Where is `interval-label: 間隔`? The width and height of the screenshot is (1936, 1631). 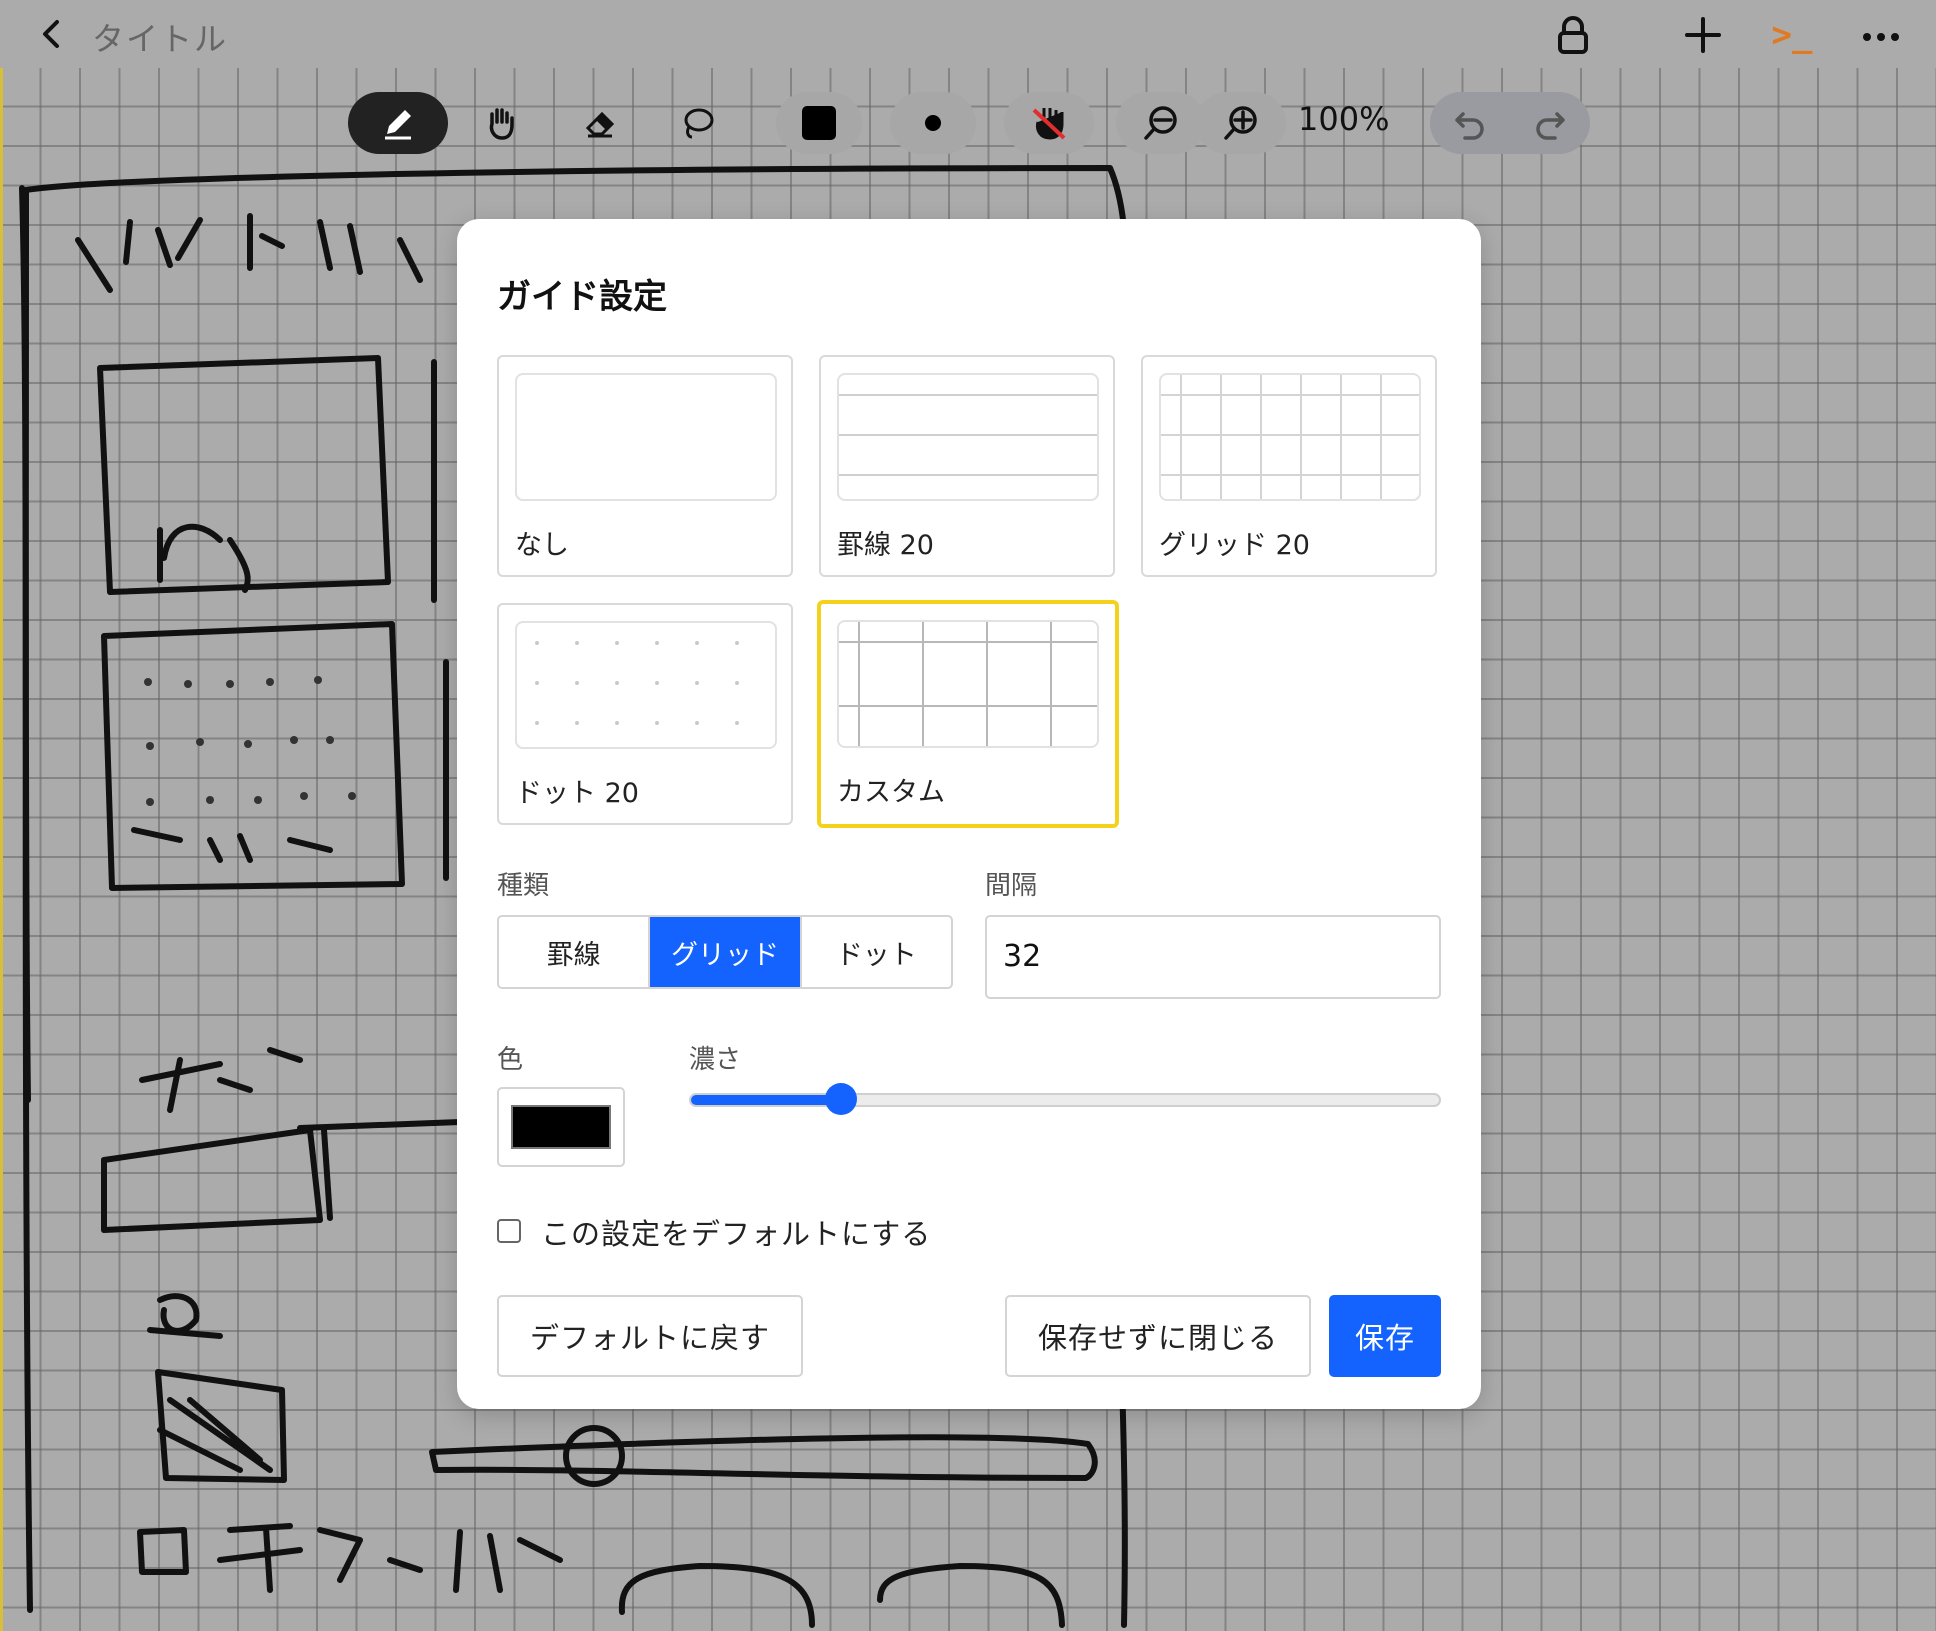
interval-label: 間隔 is located at coordinates (1011, 886).